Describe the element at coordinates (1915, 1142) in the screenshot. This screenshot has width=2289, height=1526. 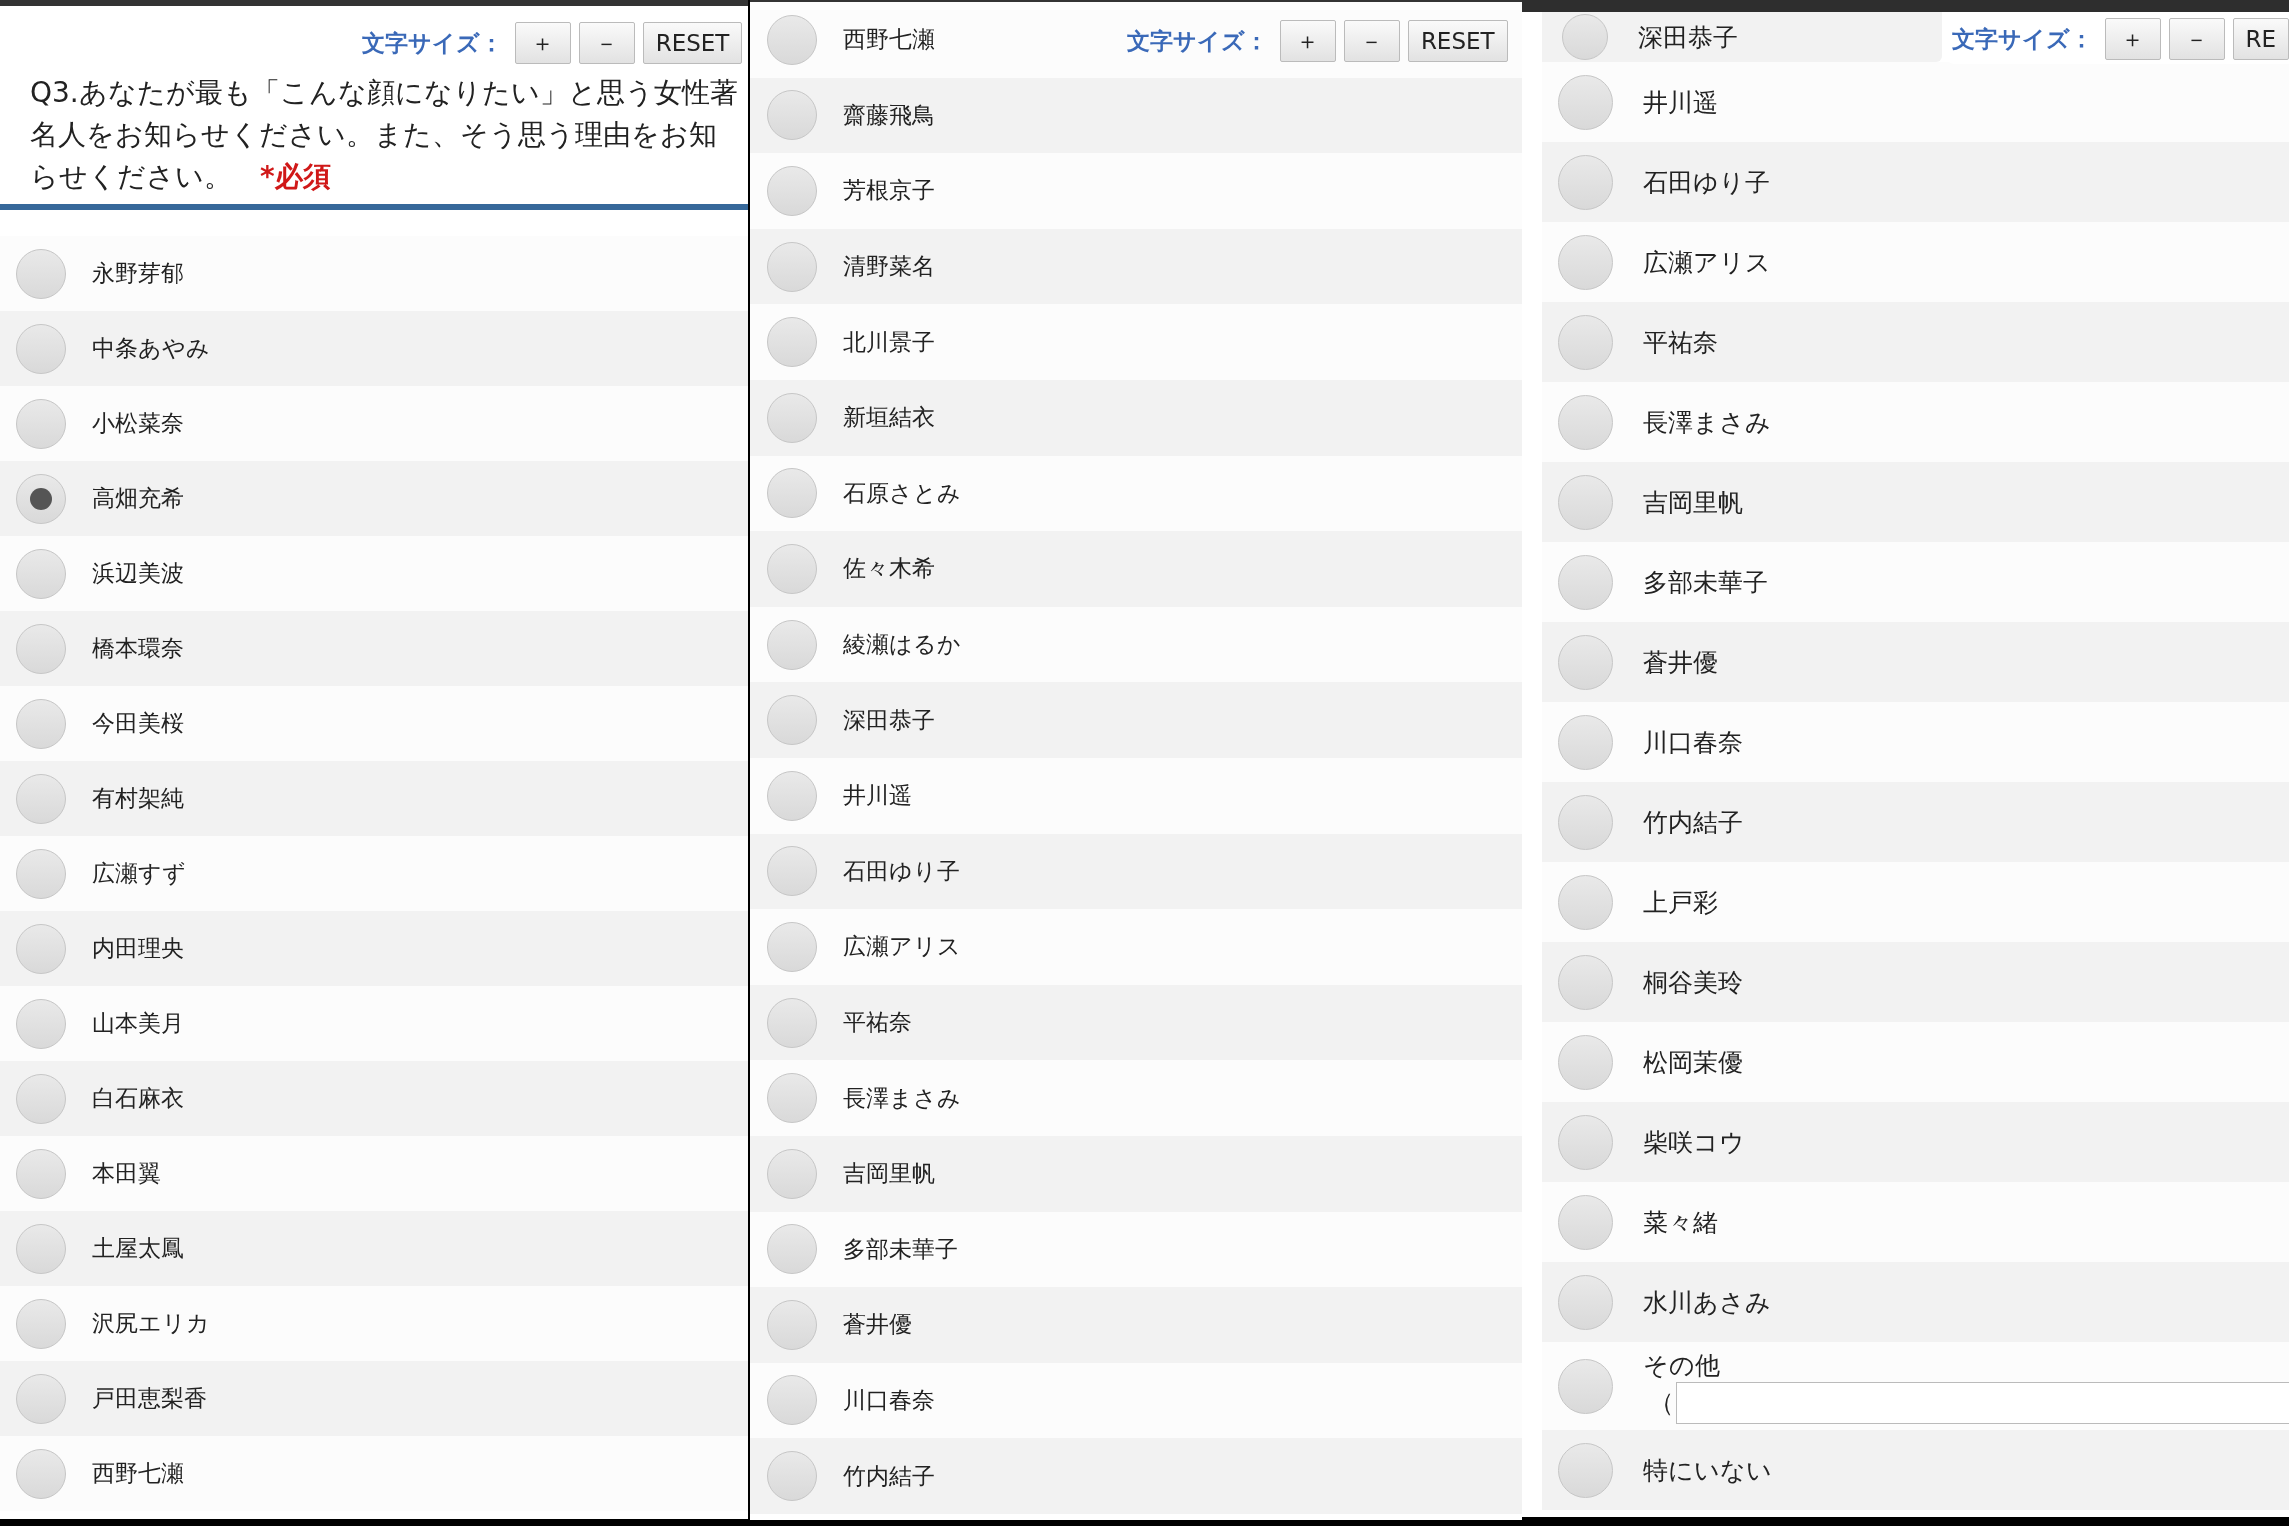
I see `option-row: 柴咲コウ` at that location.